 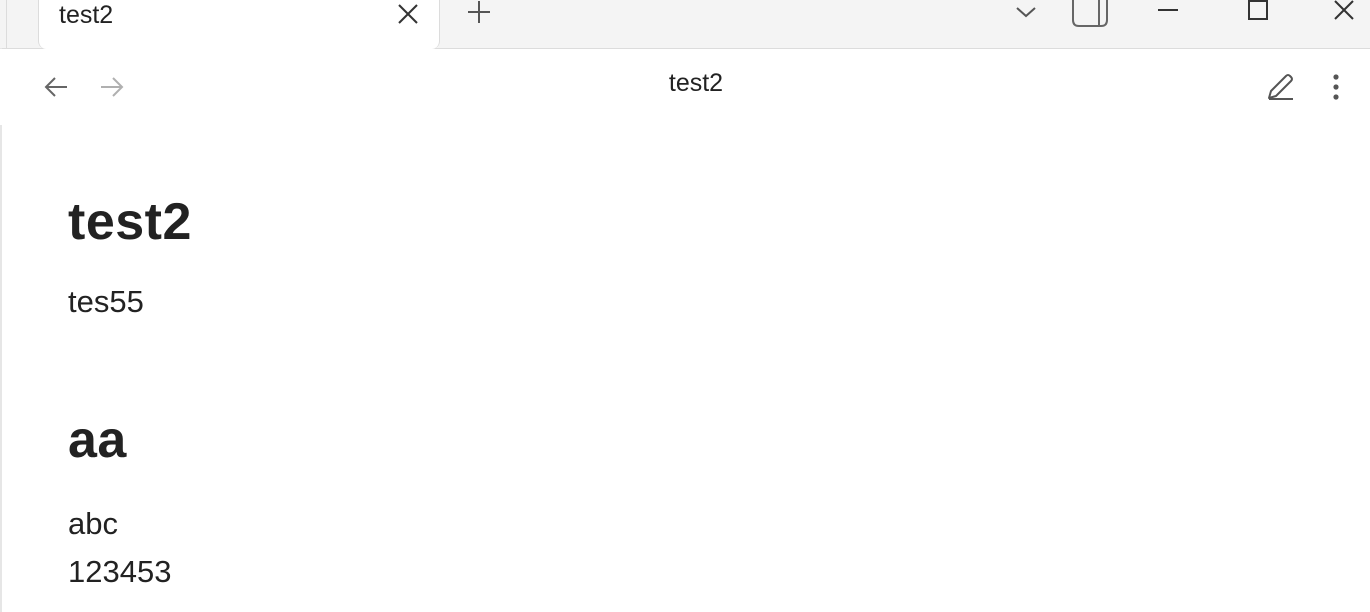 What do you see at coordinates (1, 330) in the screenshot?
I see `window-left-border` at bounding box center [1, 330].